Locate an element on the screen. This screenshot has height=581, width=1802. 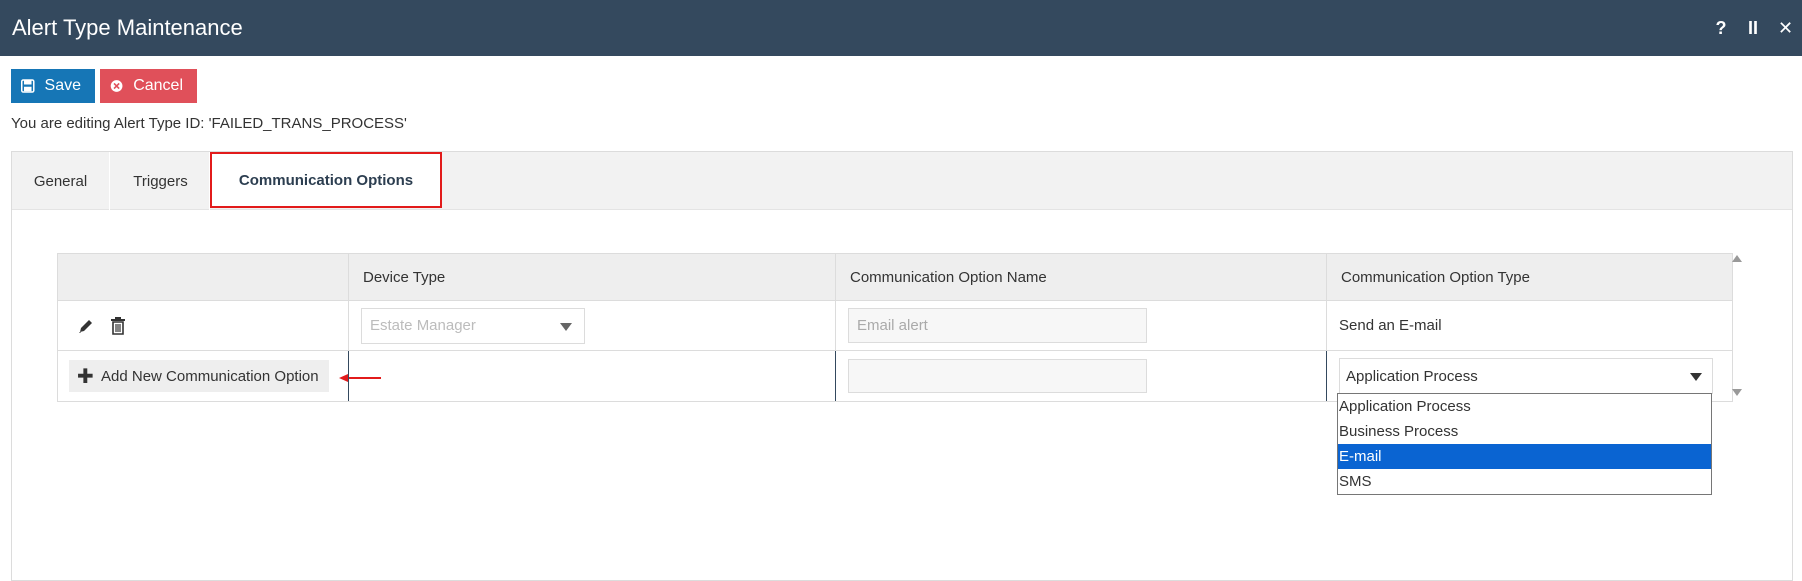
dropdown-option-application-process: Application Process is located at coordinates (1524, 406).